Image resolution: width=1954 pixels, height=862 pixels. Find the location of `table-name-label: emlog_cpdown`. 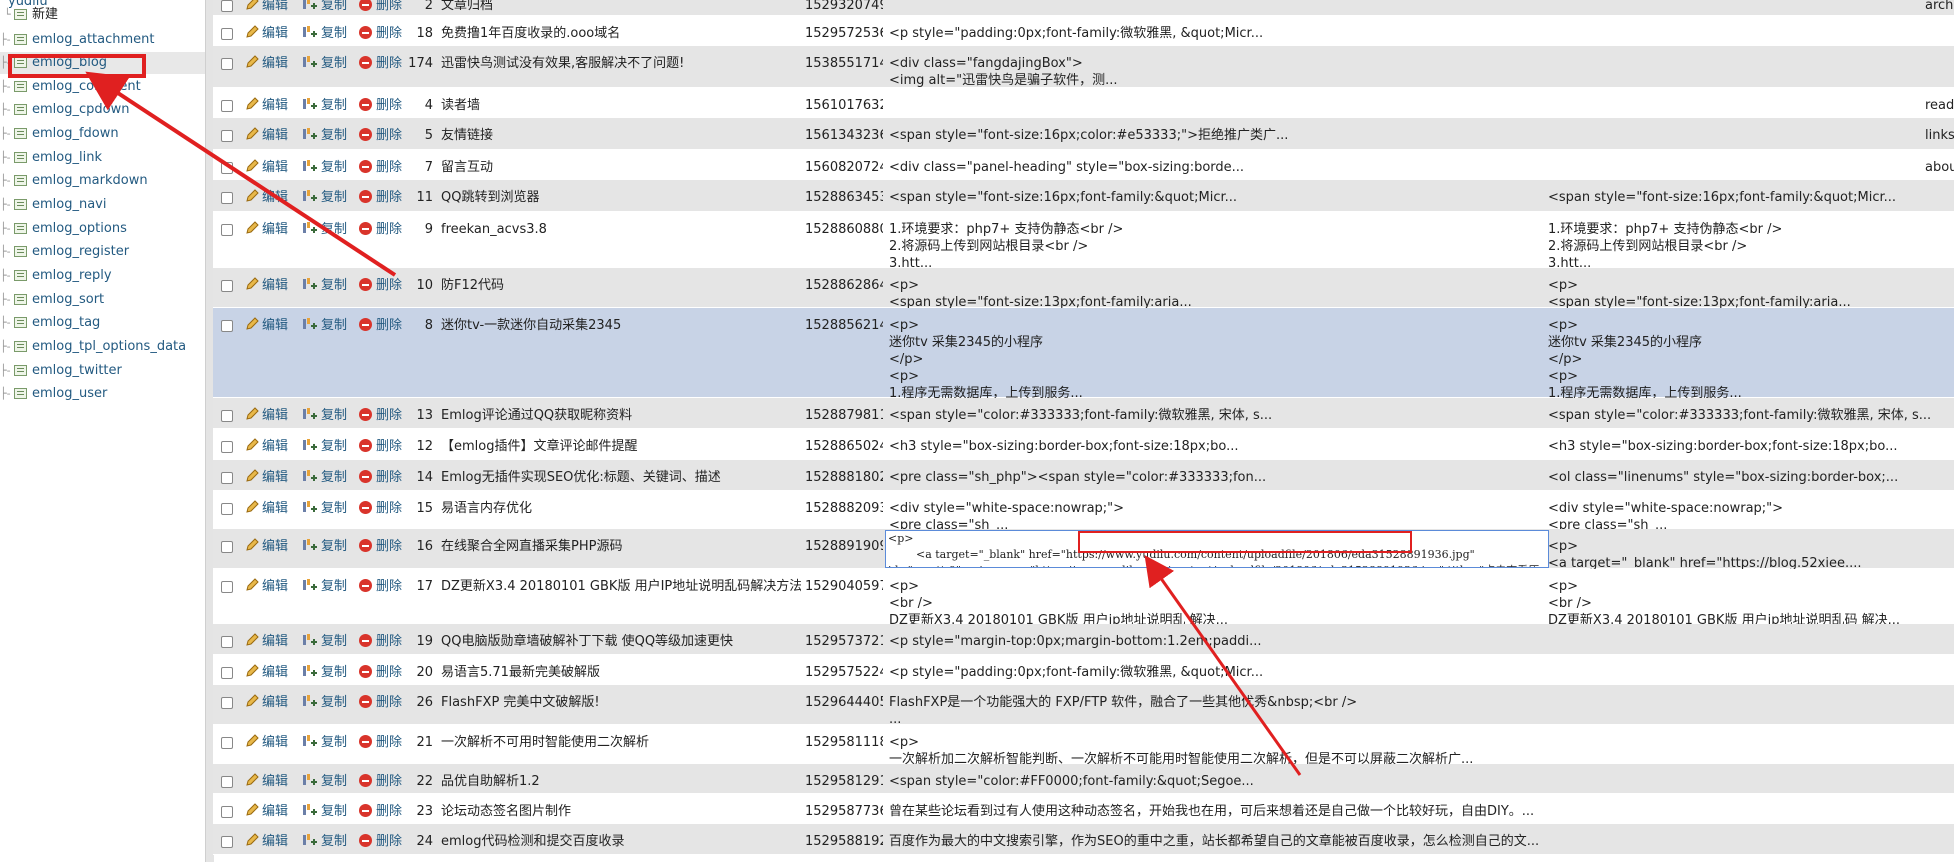

table-name-label: emlog_cpdown is located at coordinates (80, 110).